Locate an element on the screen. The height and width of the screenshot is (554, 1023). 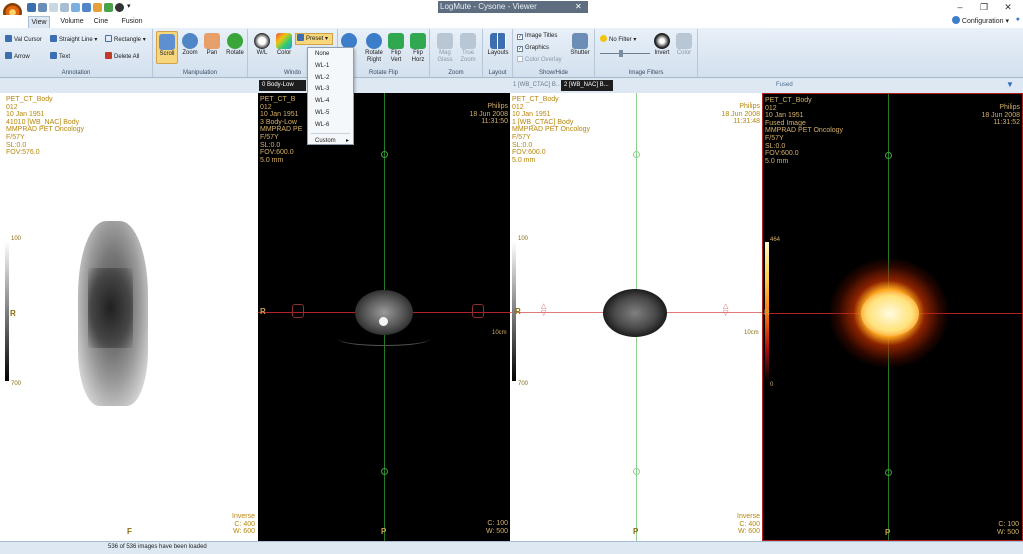
settings-icon is located at coordinates (97, 7).